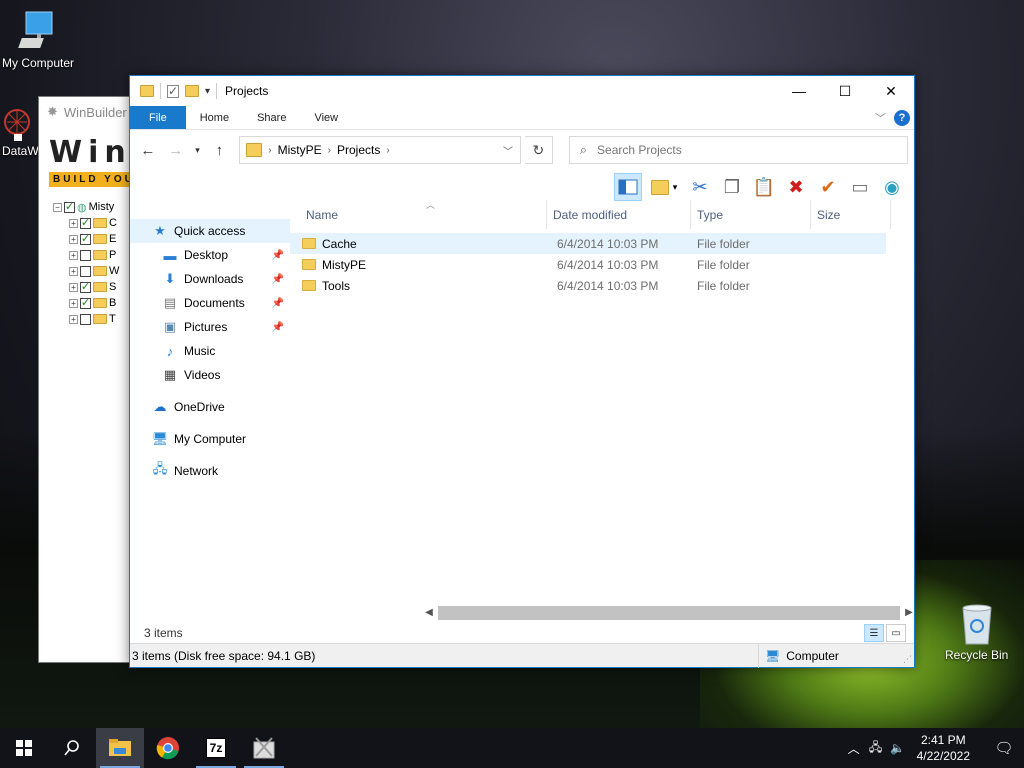 The width and height of the screenshot is (1024, 768). Describe the element at coordinates (764, 187) in the screenshot. I see `paste-button: 📋` at that location.